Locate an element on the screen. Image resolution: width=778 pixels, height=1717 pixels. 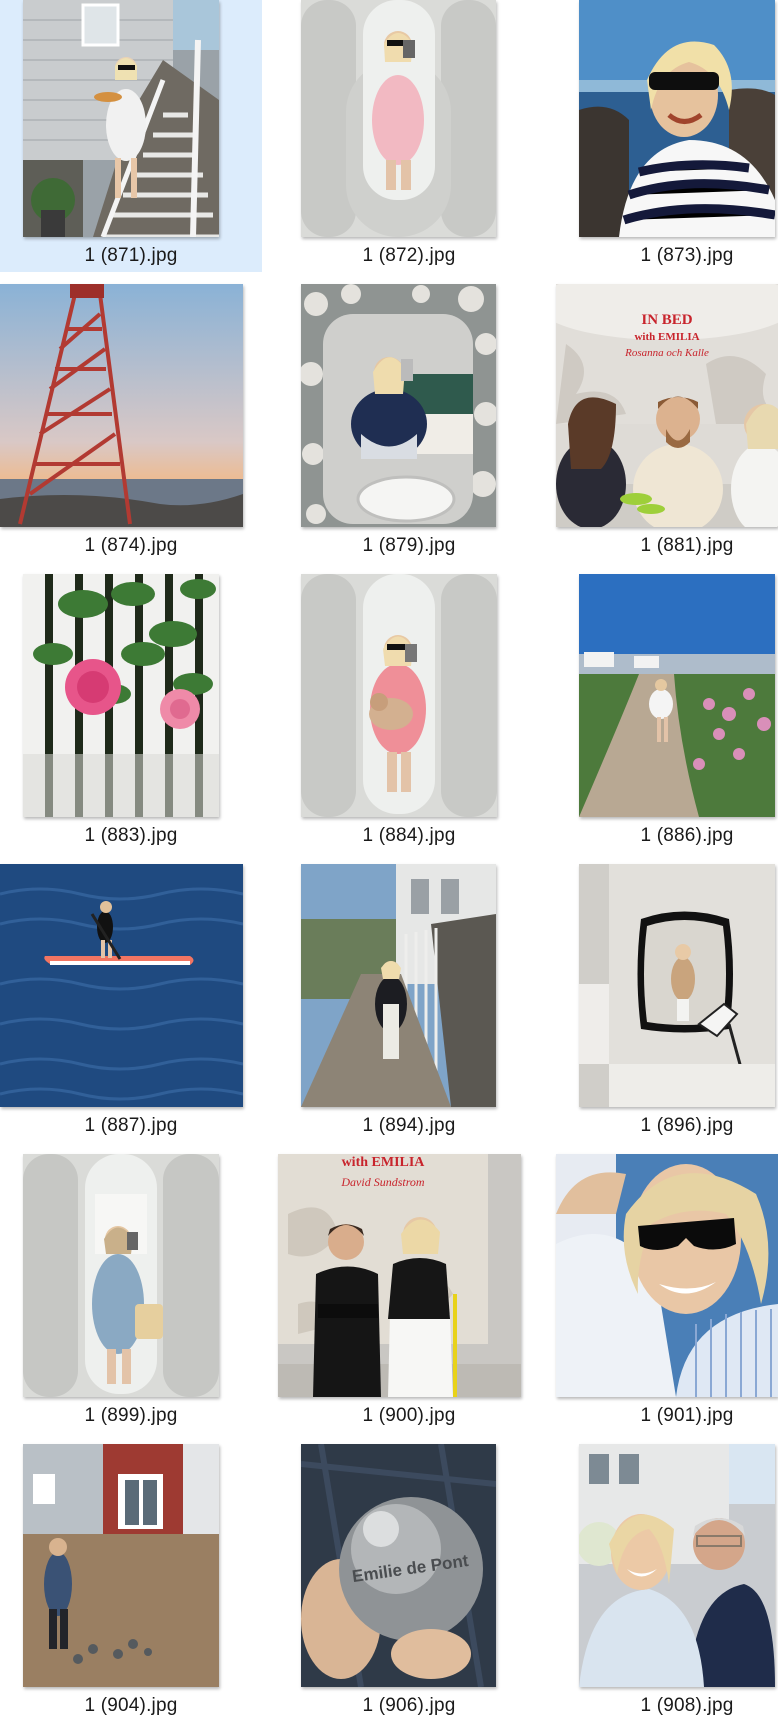
file-name-label: 1 (884).jpg is located at coordinates (409, 835).